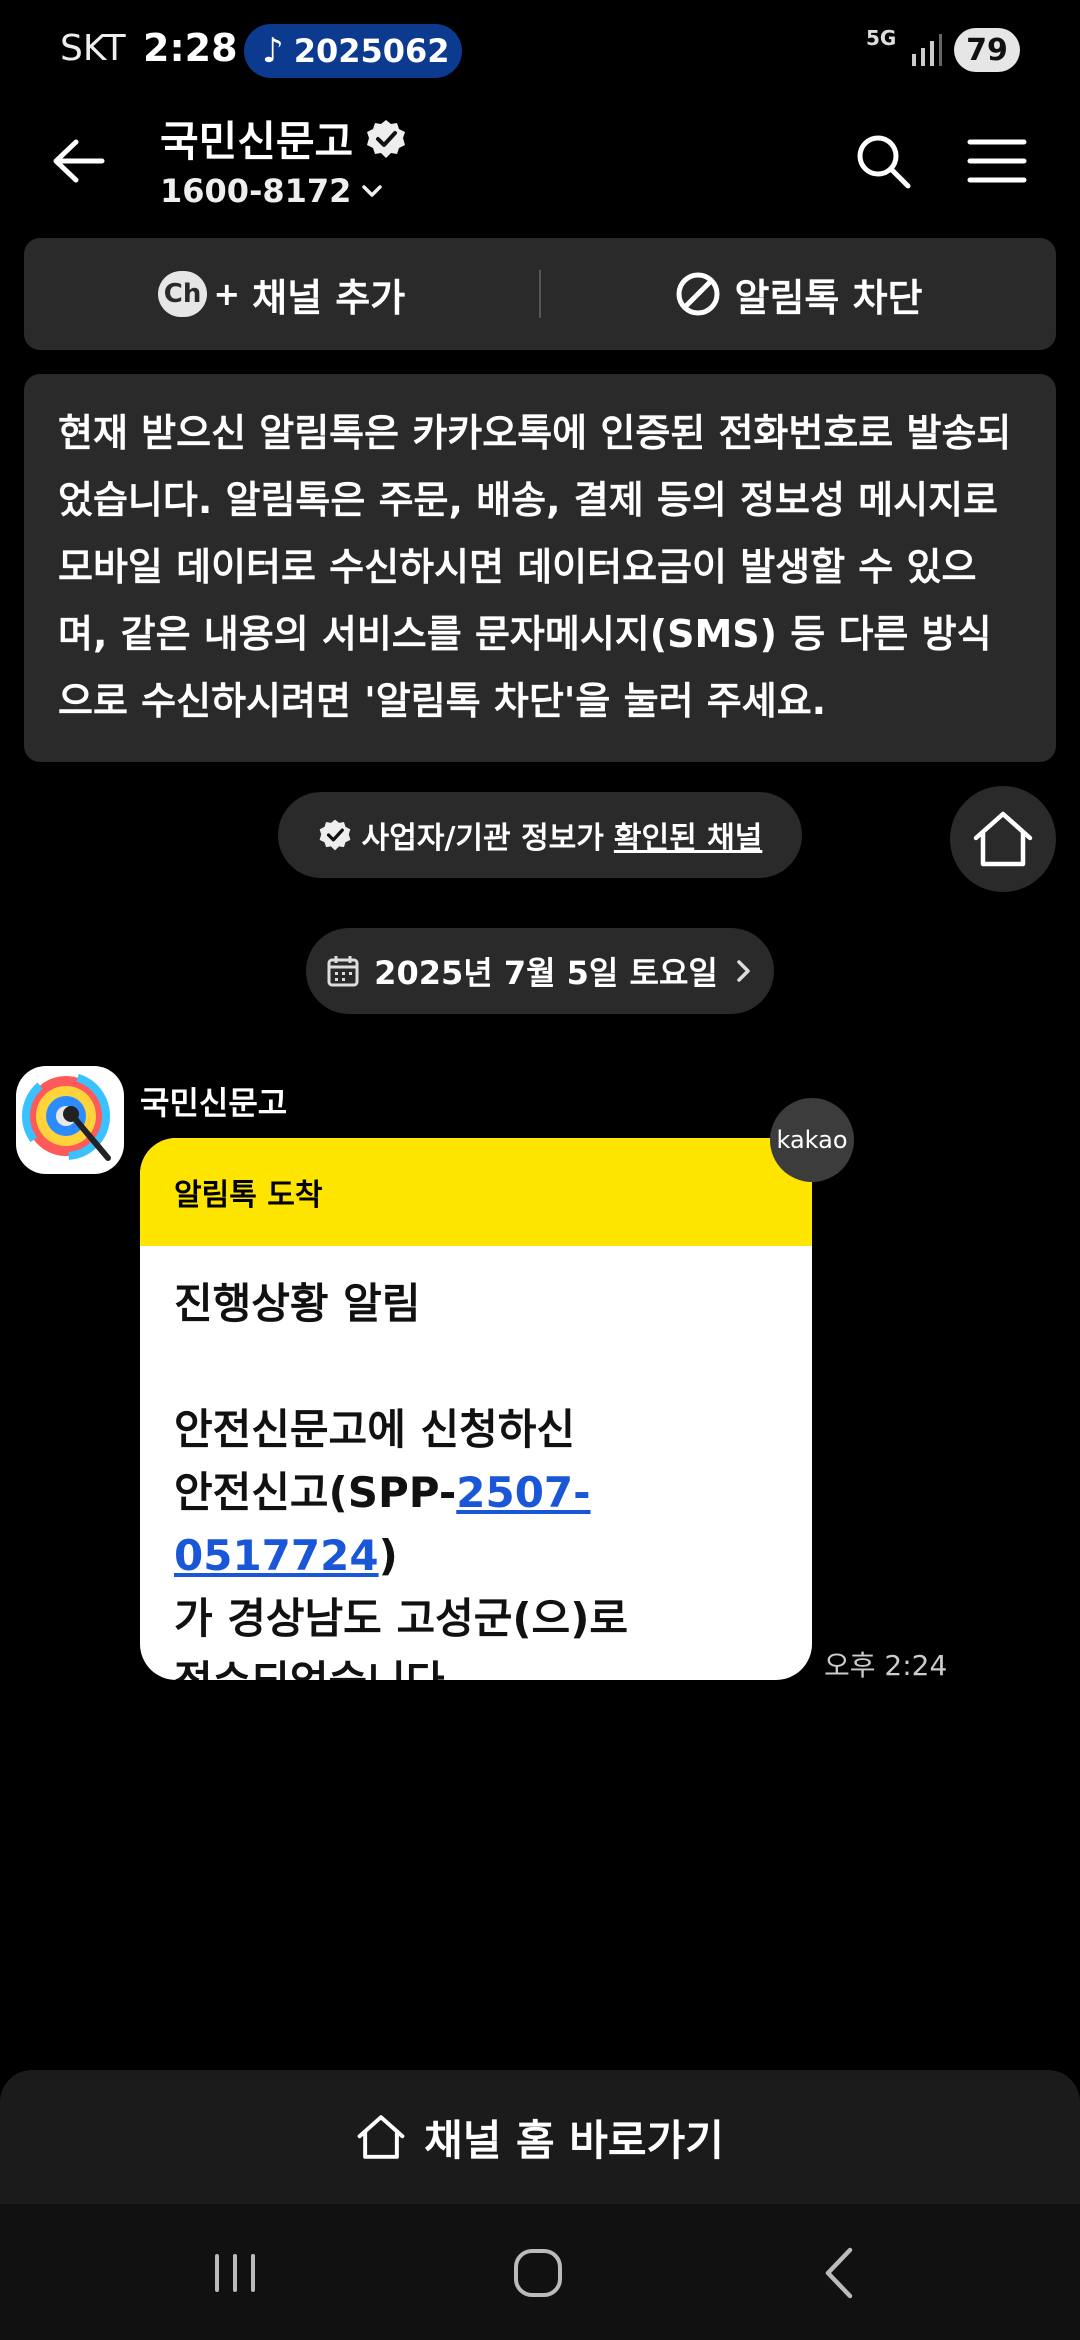  I want to click on home-nav-icon, so click(538, 2273).